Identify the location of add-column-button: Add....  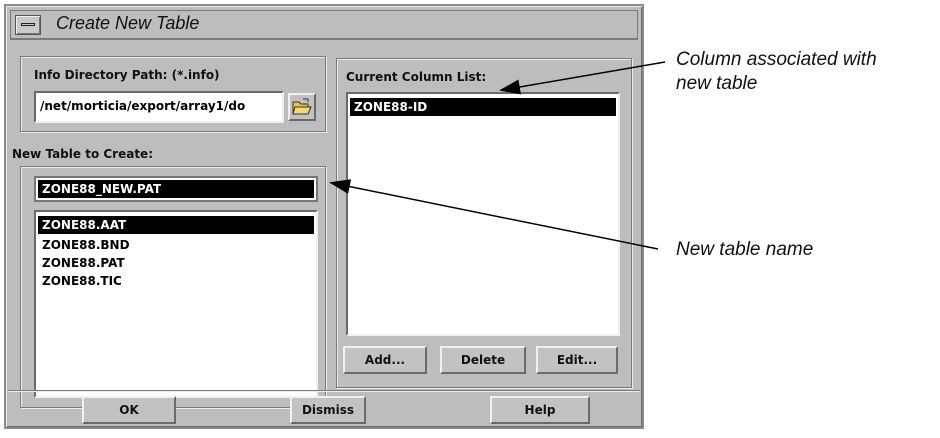
(385, 360).